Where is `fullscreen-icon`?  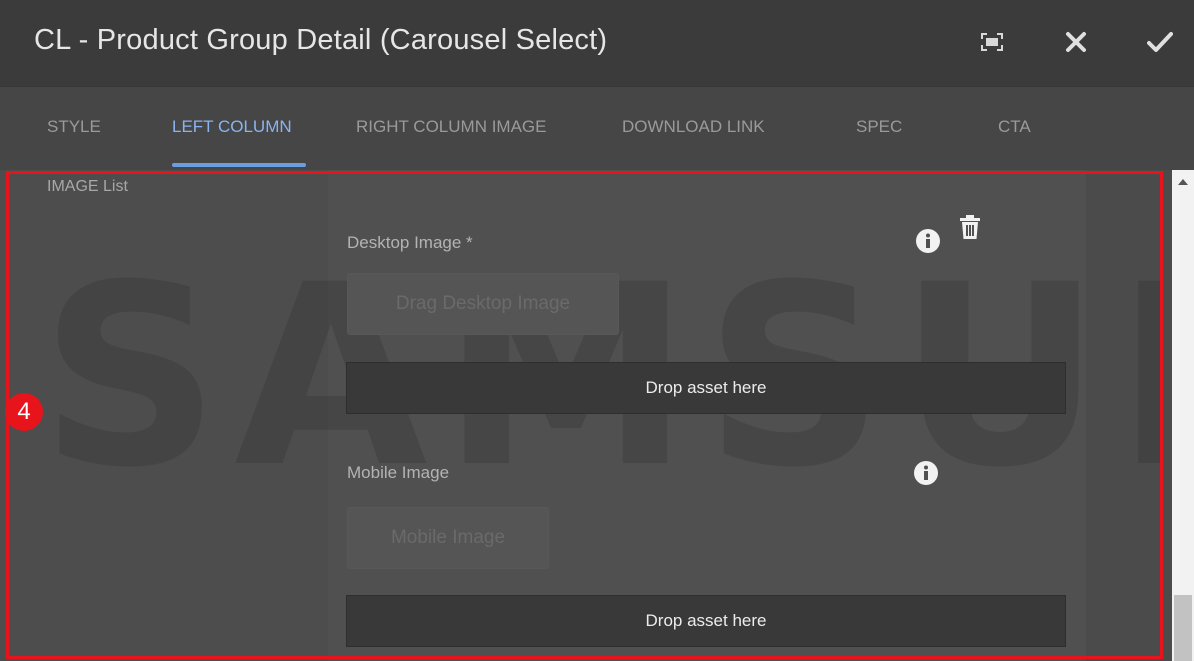
fullscreen-icon is located at coordinates (992, 42).